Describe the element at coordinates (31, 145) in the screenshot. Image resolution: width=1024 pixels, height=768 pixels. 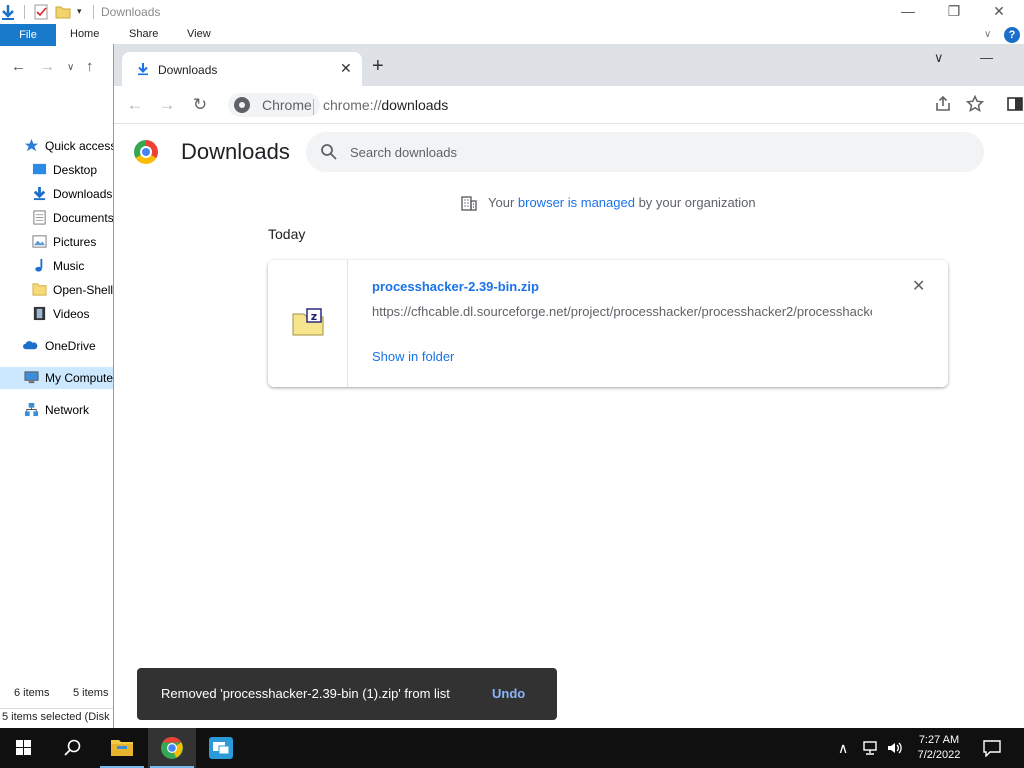
I see `star-icon` at that location.